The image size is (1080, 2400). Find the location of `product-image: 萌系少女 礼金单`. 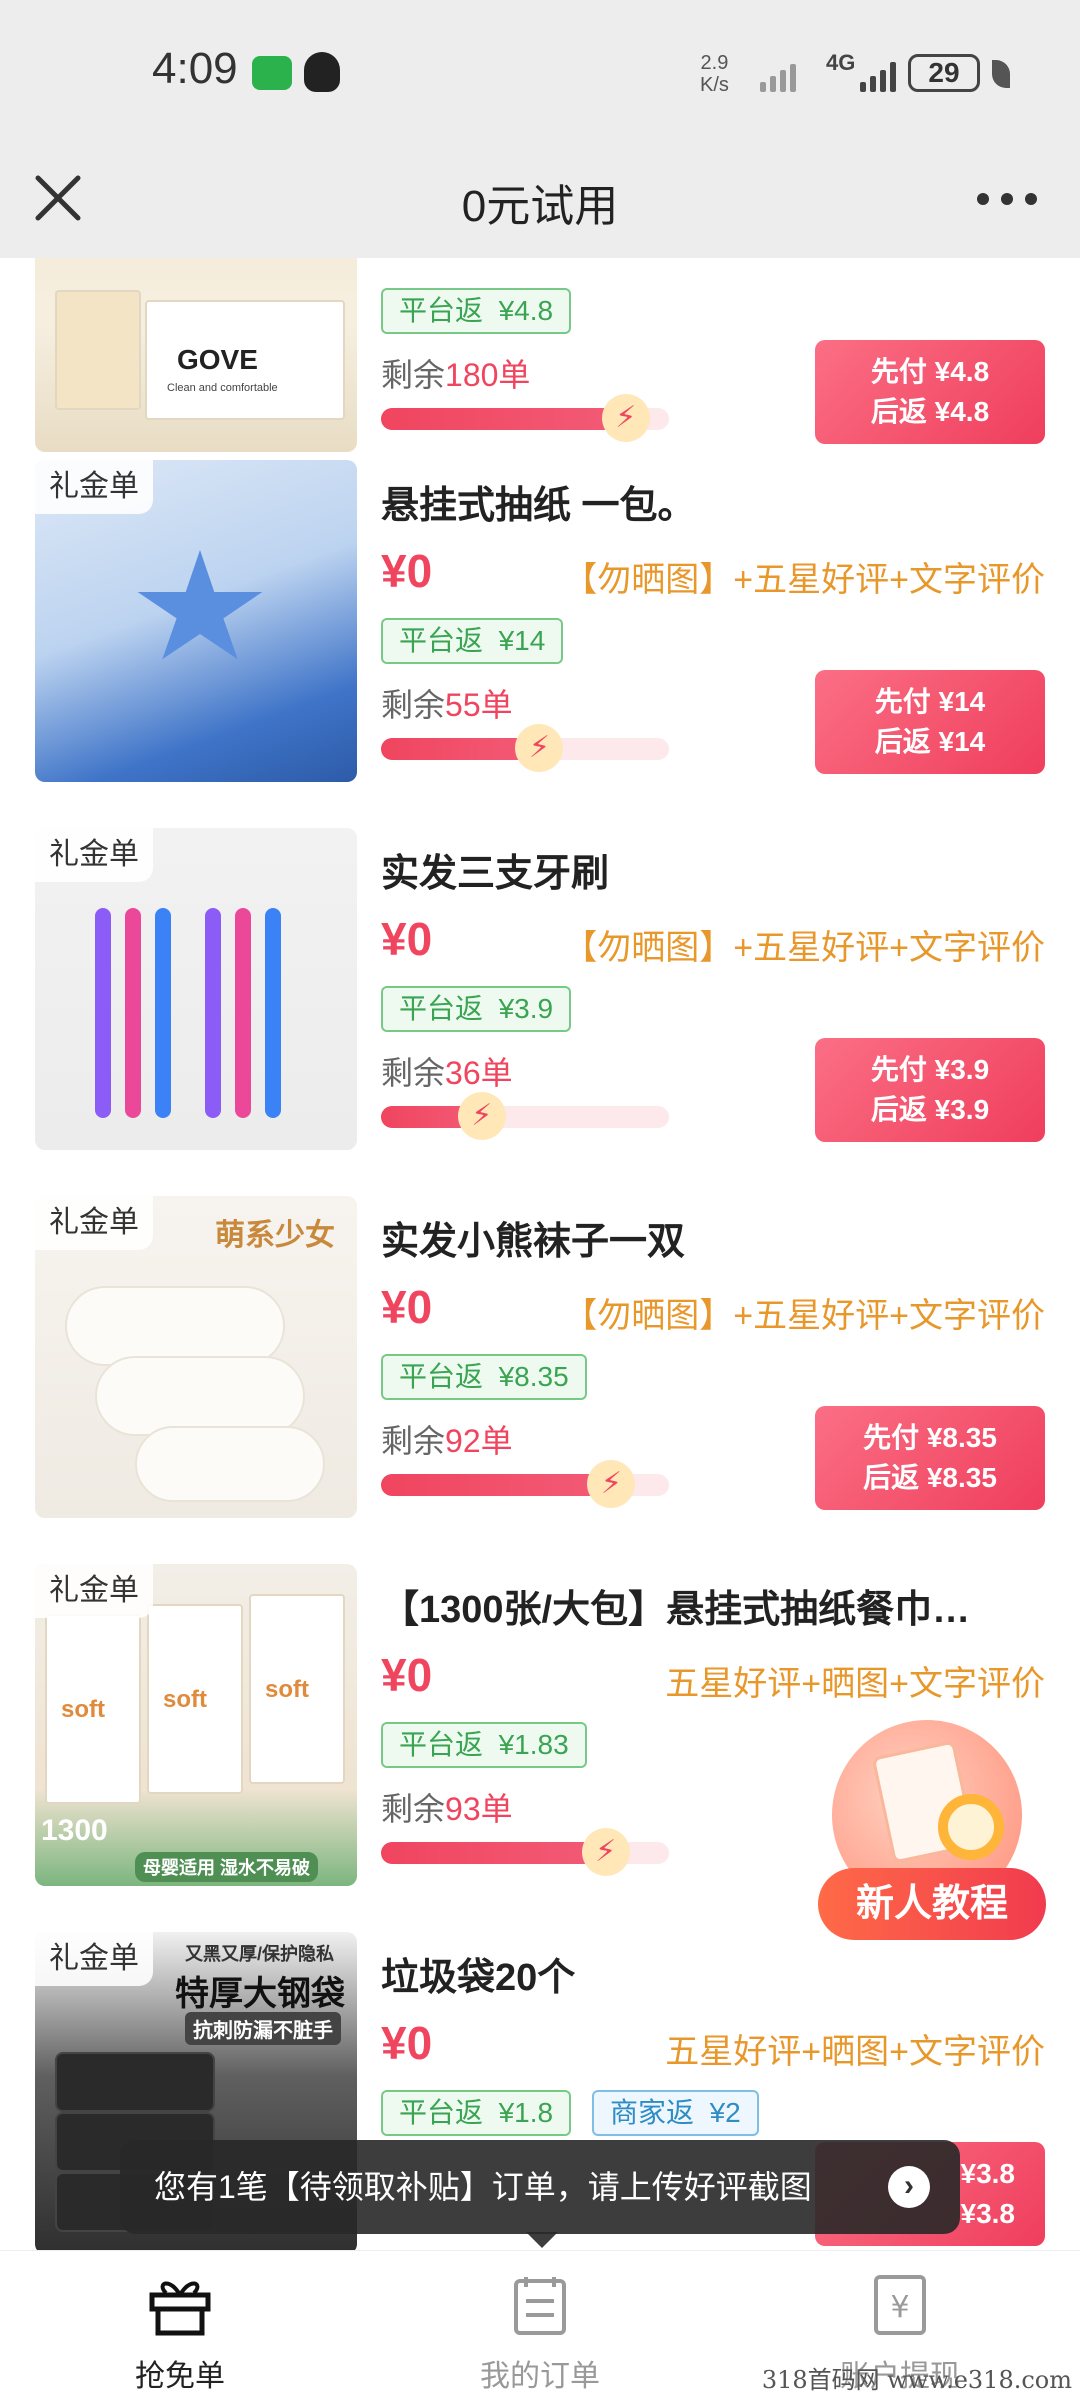

product-image: 萌系少女 礼金单 is located at coordinates (196, 1357).